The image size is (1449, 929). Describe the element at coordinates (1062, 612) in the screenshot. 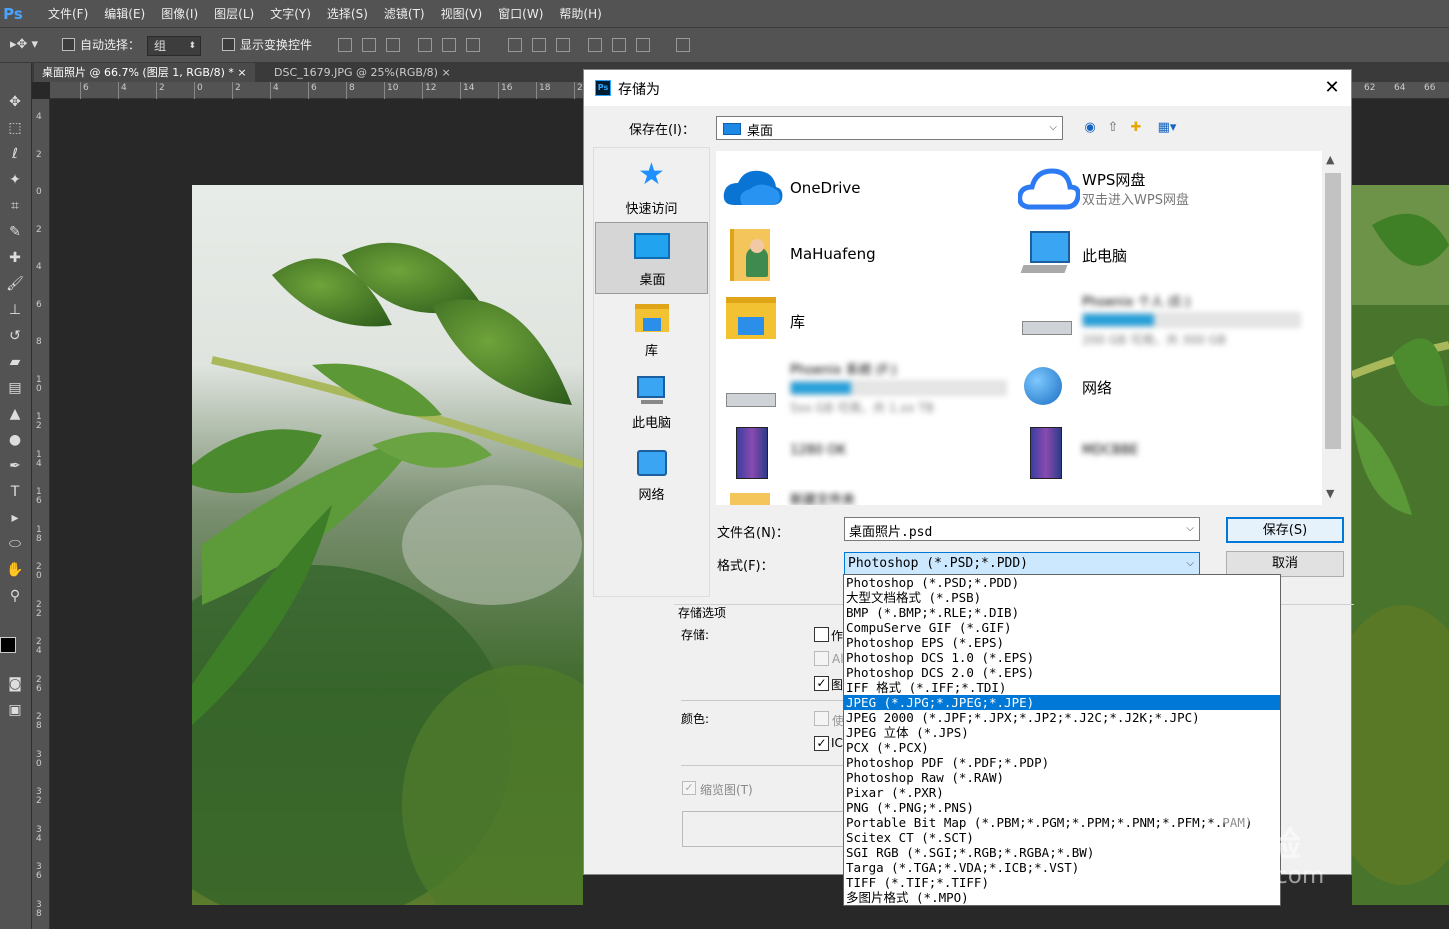

I see `format-option: BMP (*.BMP;*.RLE;*.DIB)` at that location.